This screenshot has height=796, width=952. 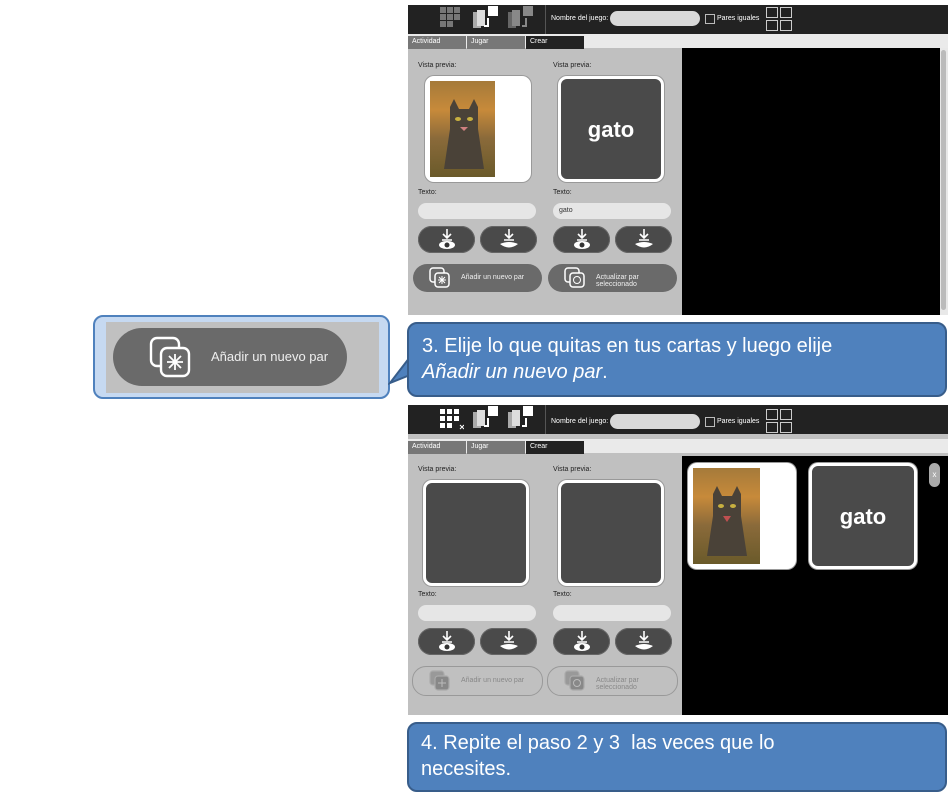 What do you see at coordinates (466, 769) in the screenshot?
I see `callout-4-line-2: necesites.` at bounding box center [466, 769].